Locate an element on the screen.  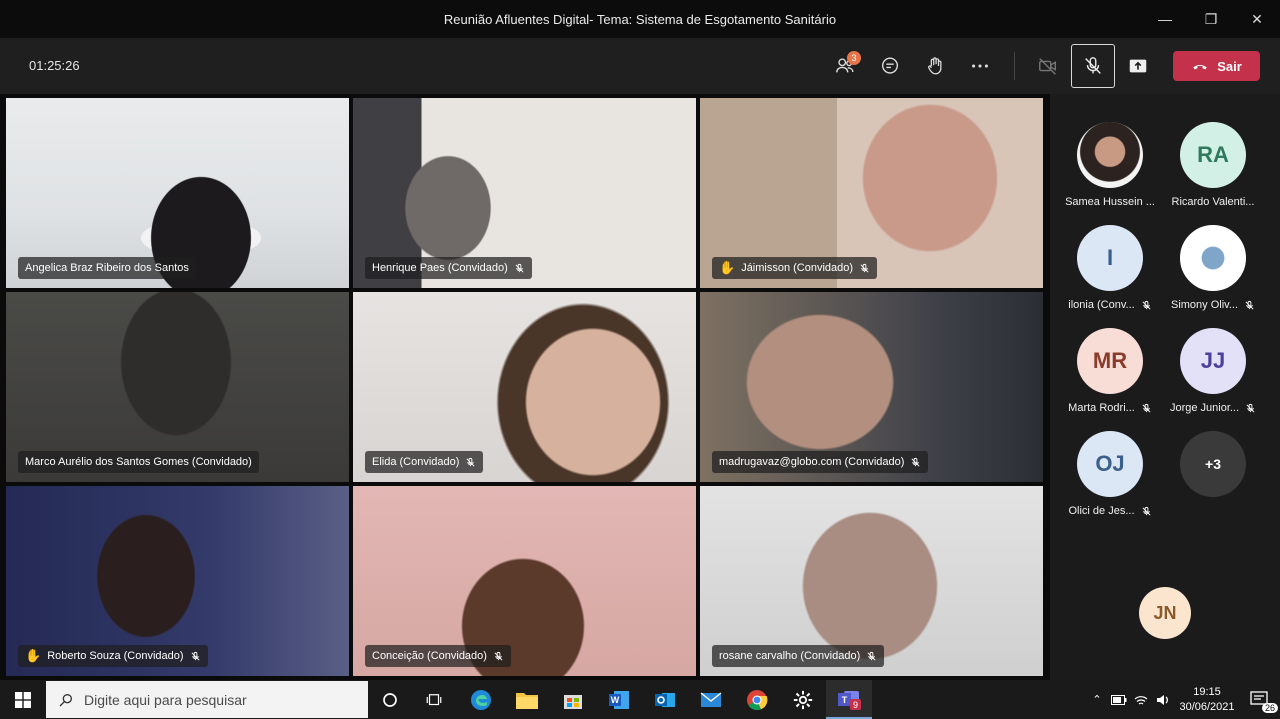
maximize-button: ❐ is located at coordinates (1211, 19).